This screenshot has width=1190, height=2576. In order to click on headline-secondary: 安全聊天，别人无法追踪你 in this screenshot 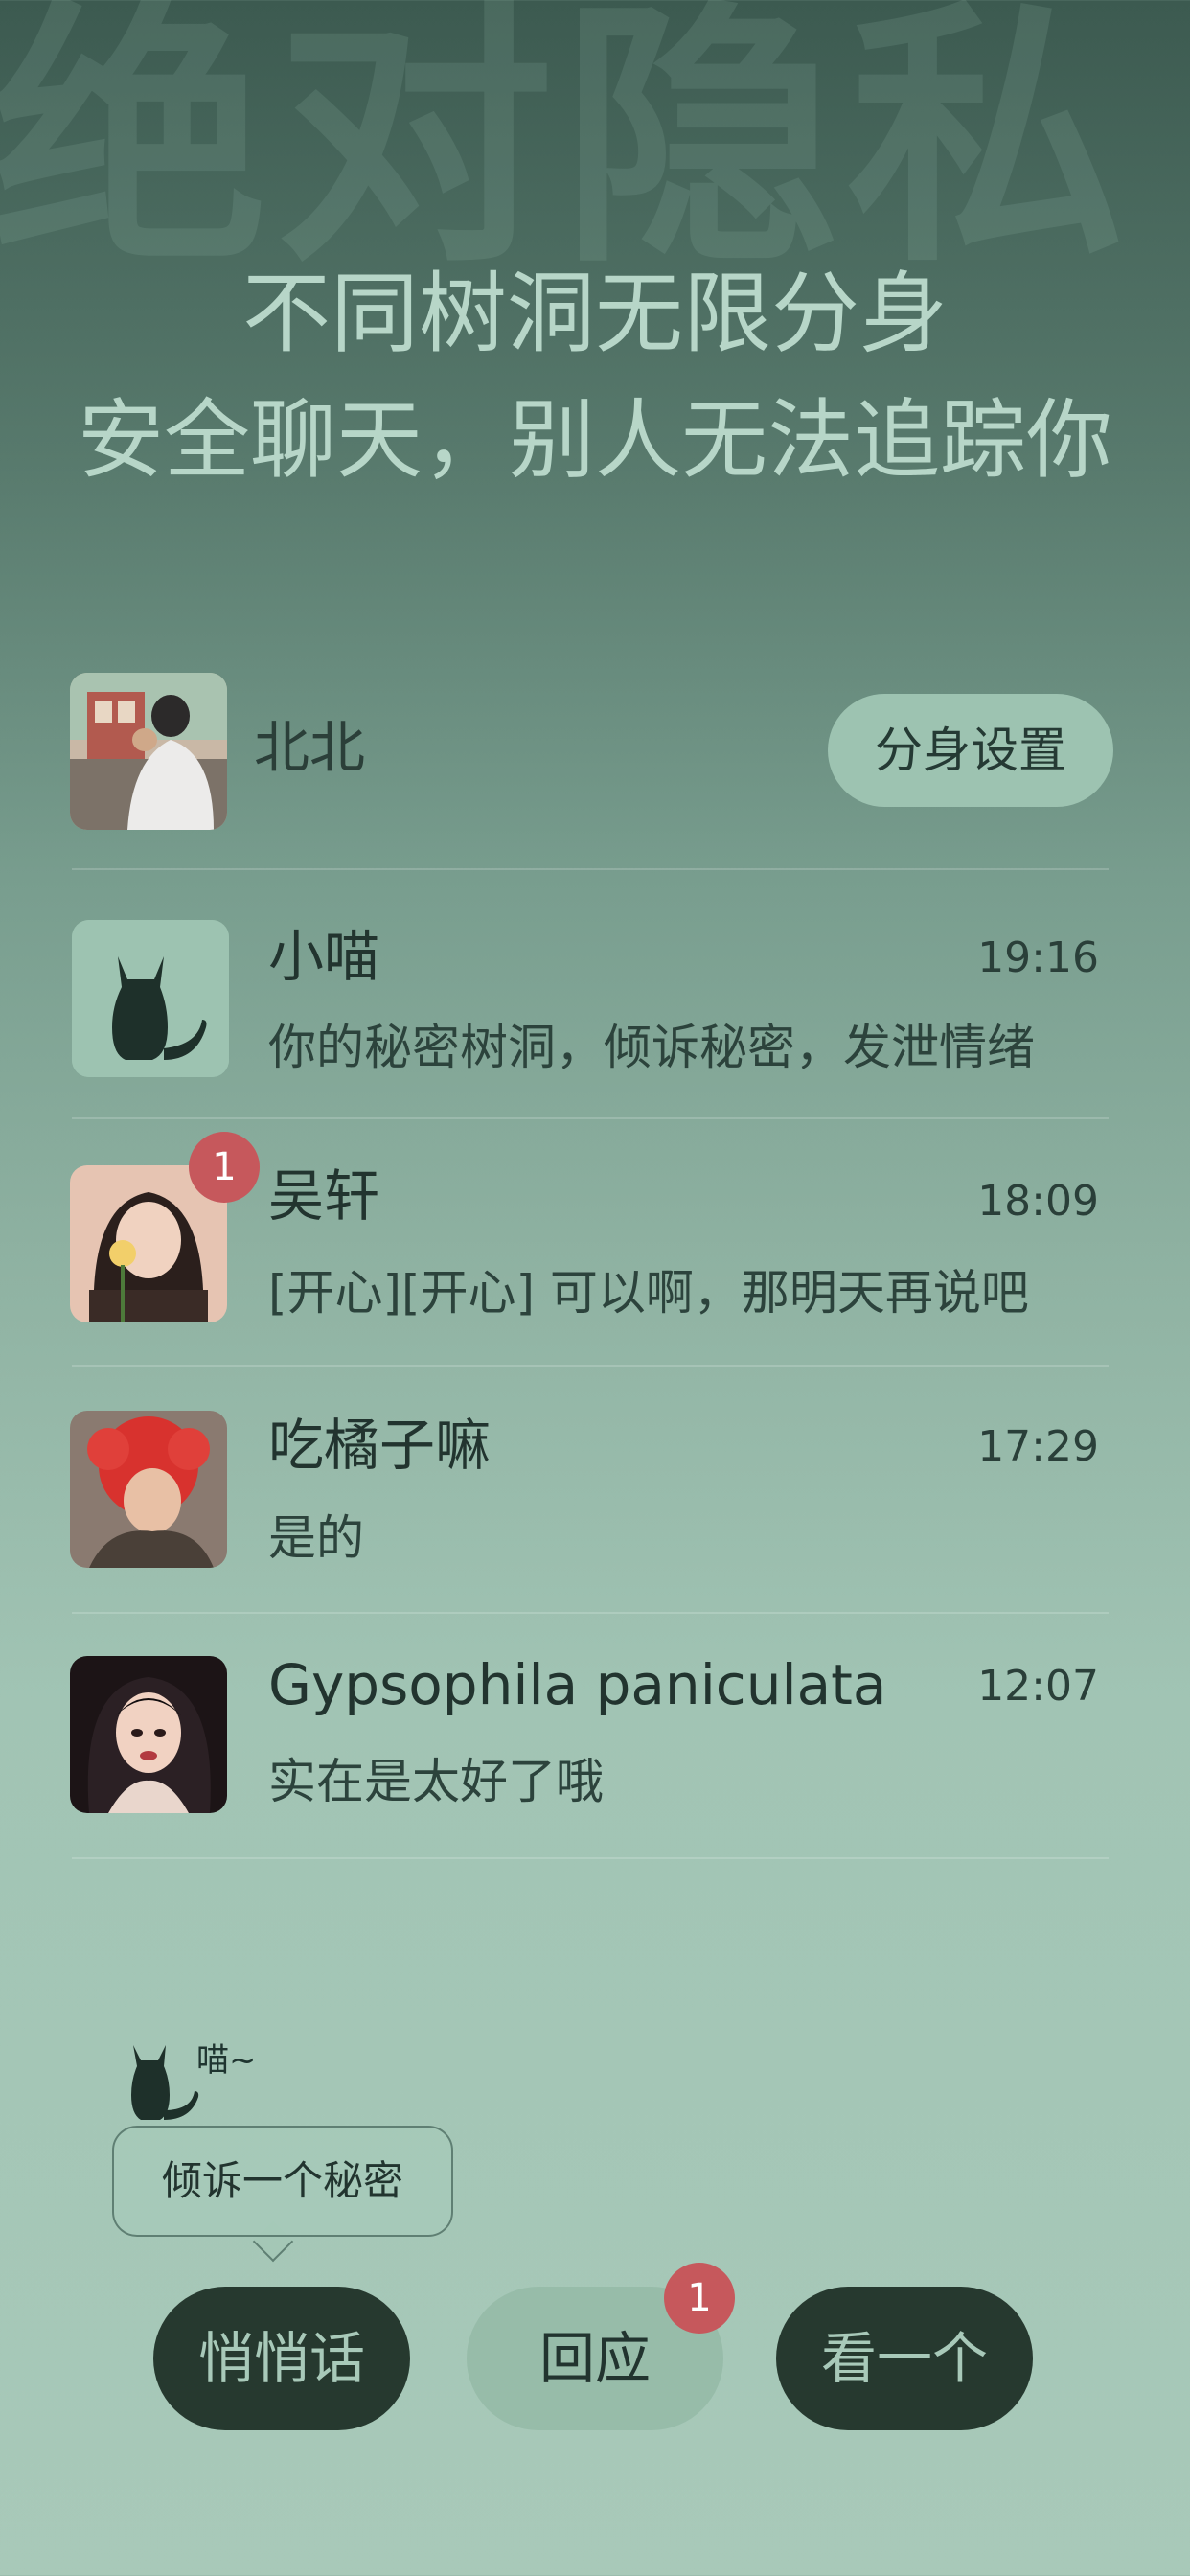, I will do `click(595, 440)`.